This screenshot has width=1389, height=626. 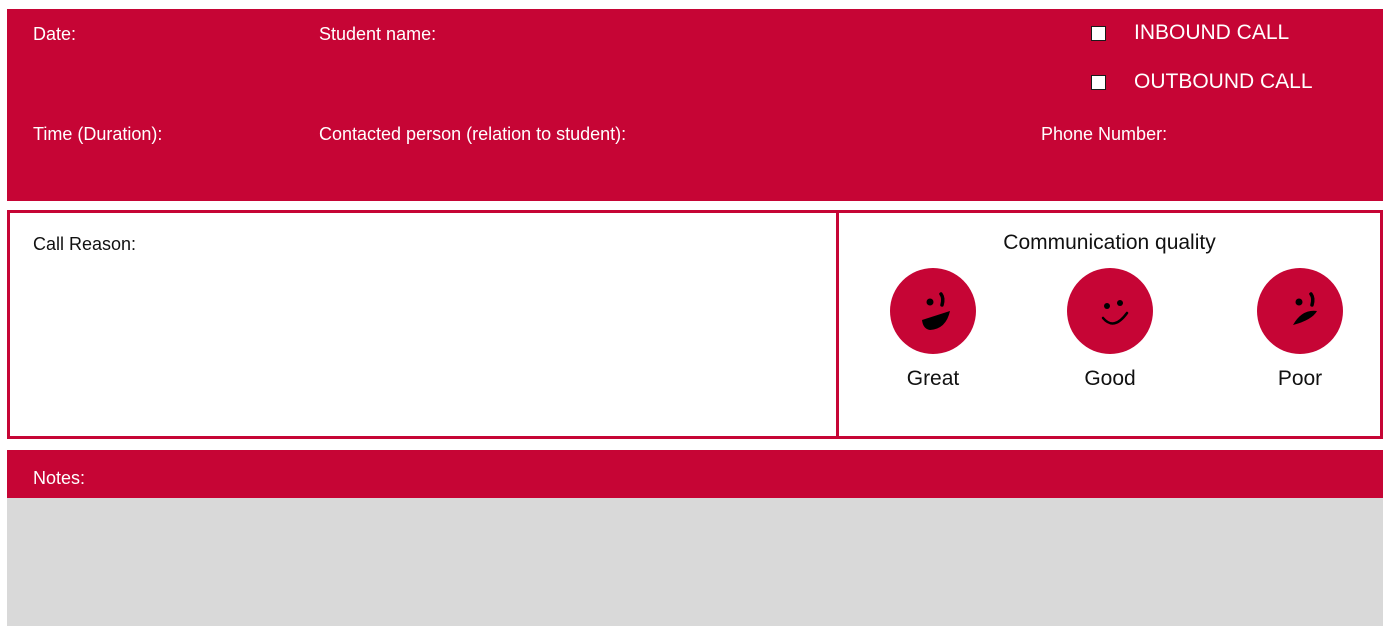 I want to click on outbound-call-checkbox, so click(x=1098, y=82).